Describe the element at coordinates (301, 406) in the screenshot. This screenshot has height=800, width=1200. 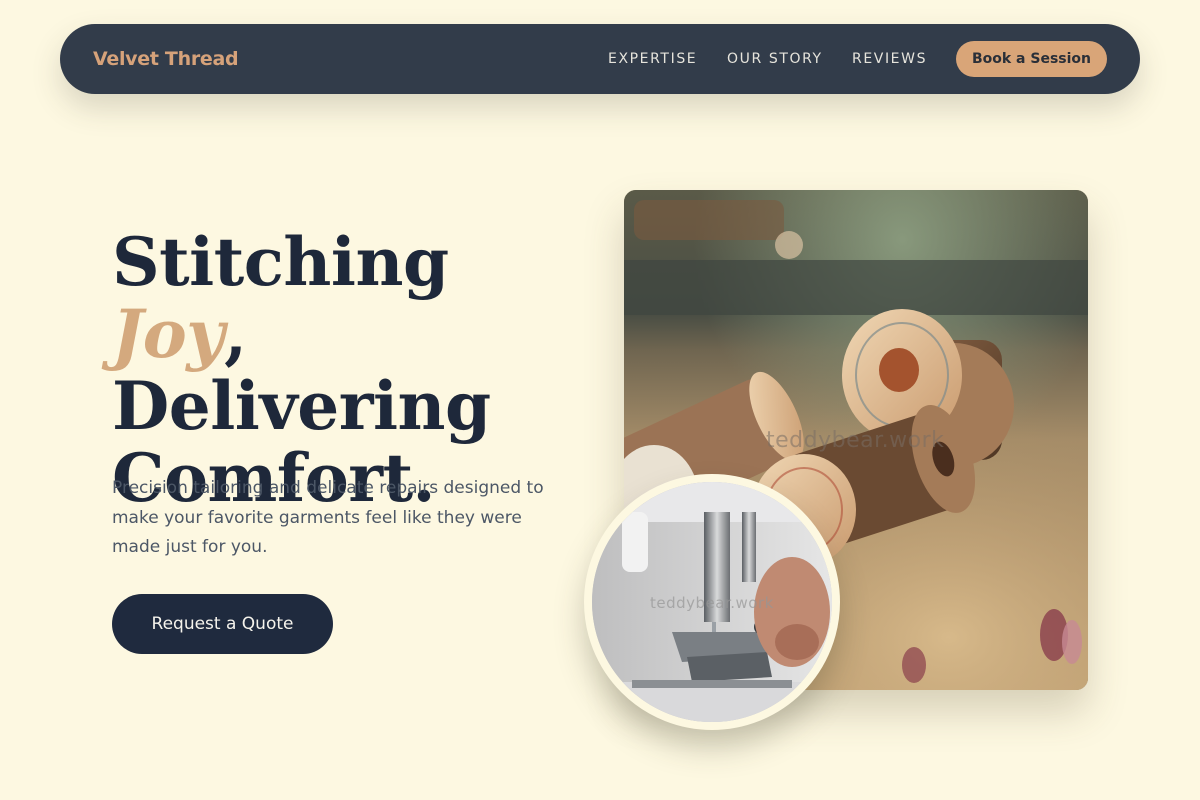
I see `headline-line2: Delivering` at that location.